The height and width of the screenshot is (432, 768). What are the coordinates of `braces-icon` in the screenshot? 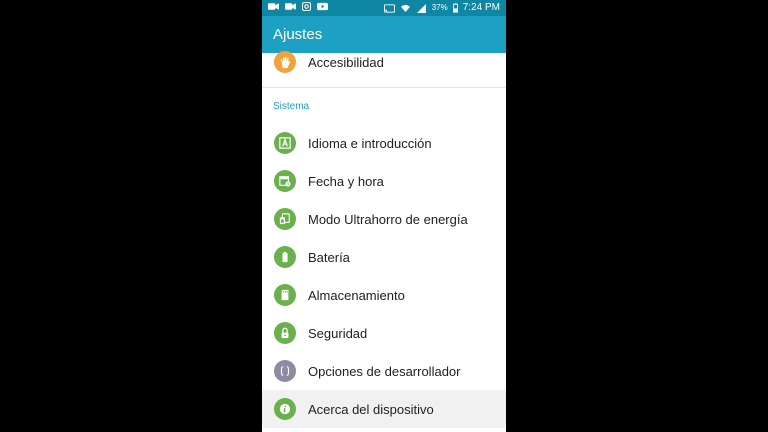 It's located at (285, 371).